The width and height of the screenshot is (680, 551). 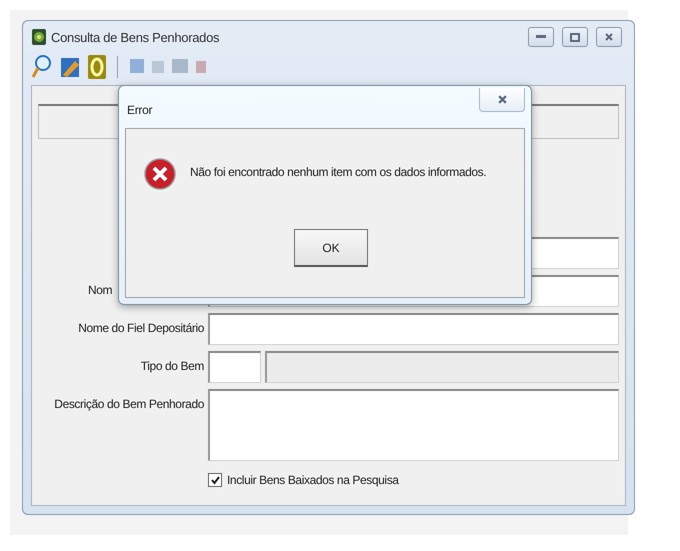 I want to click on maximize-icon, so click(x=575, y=37).